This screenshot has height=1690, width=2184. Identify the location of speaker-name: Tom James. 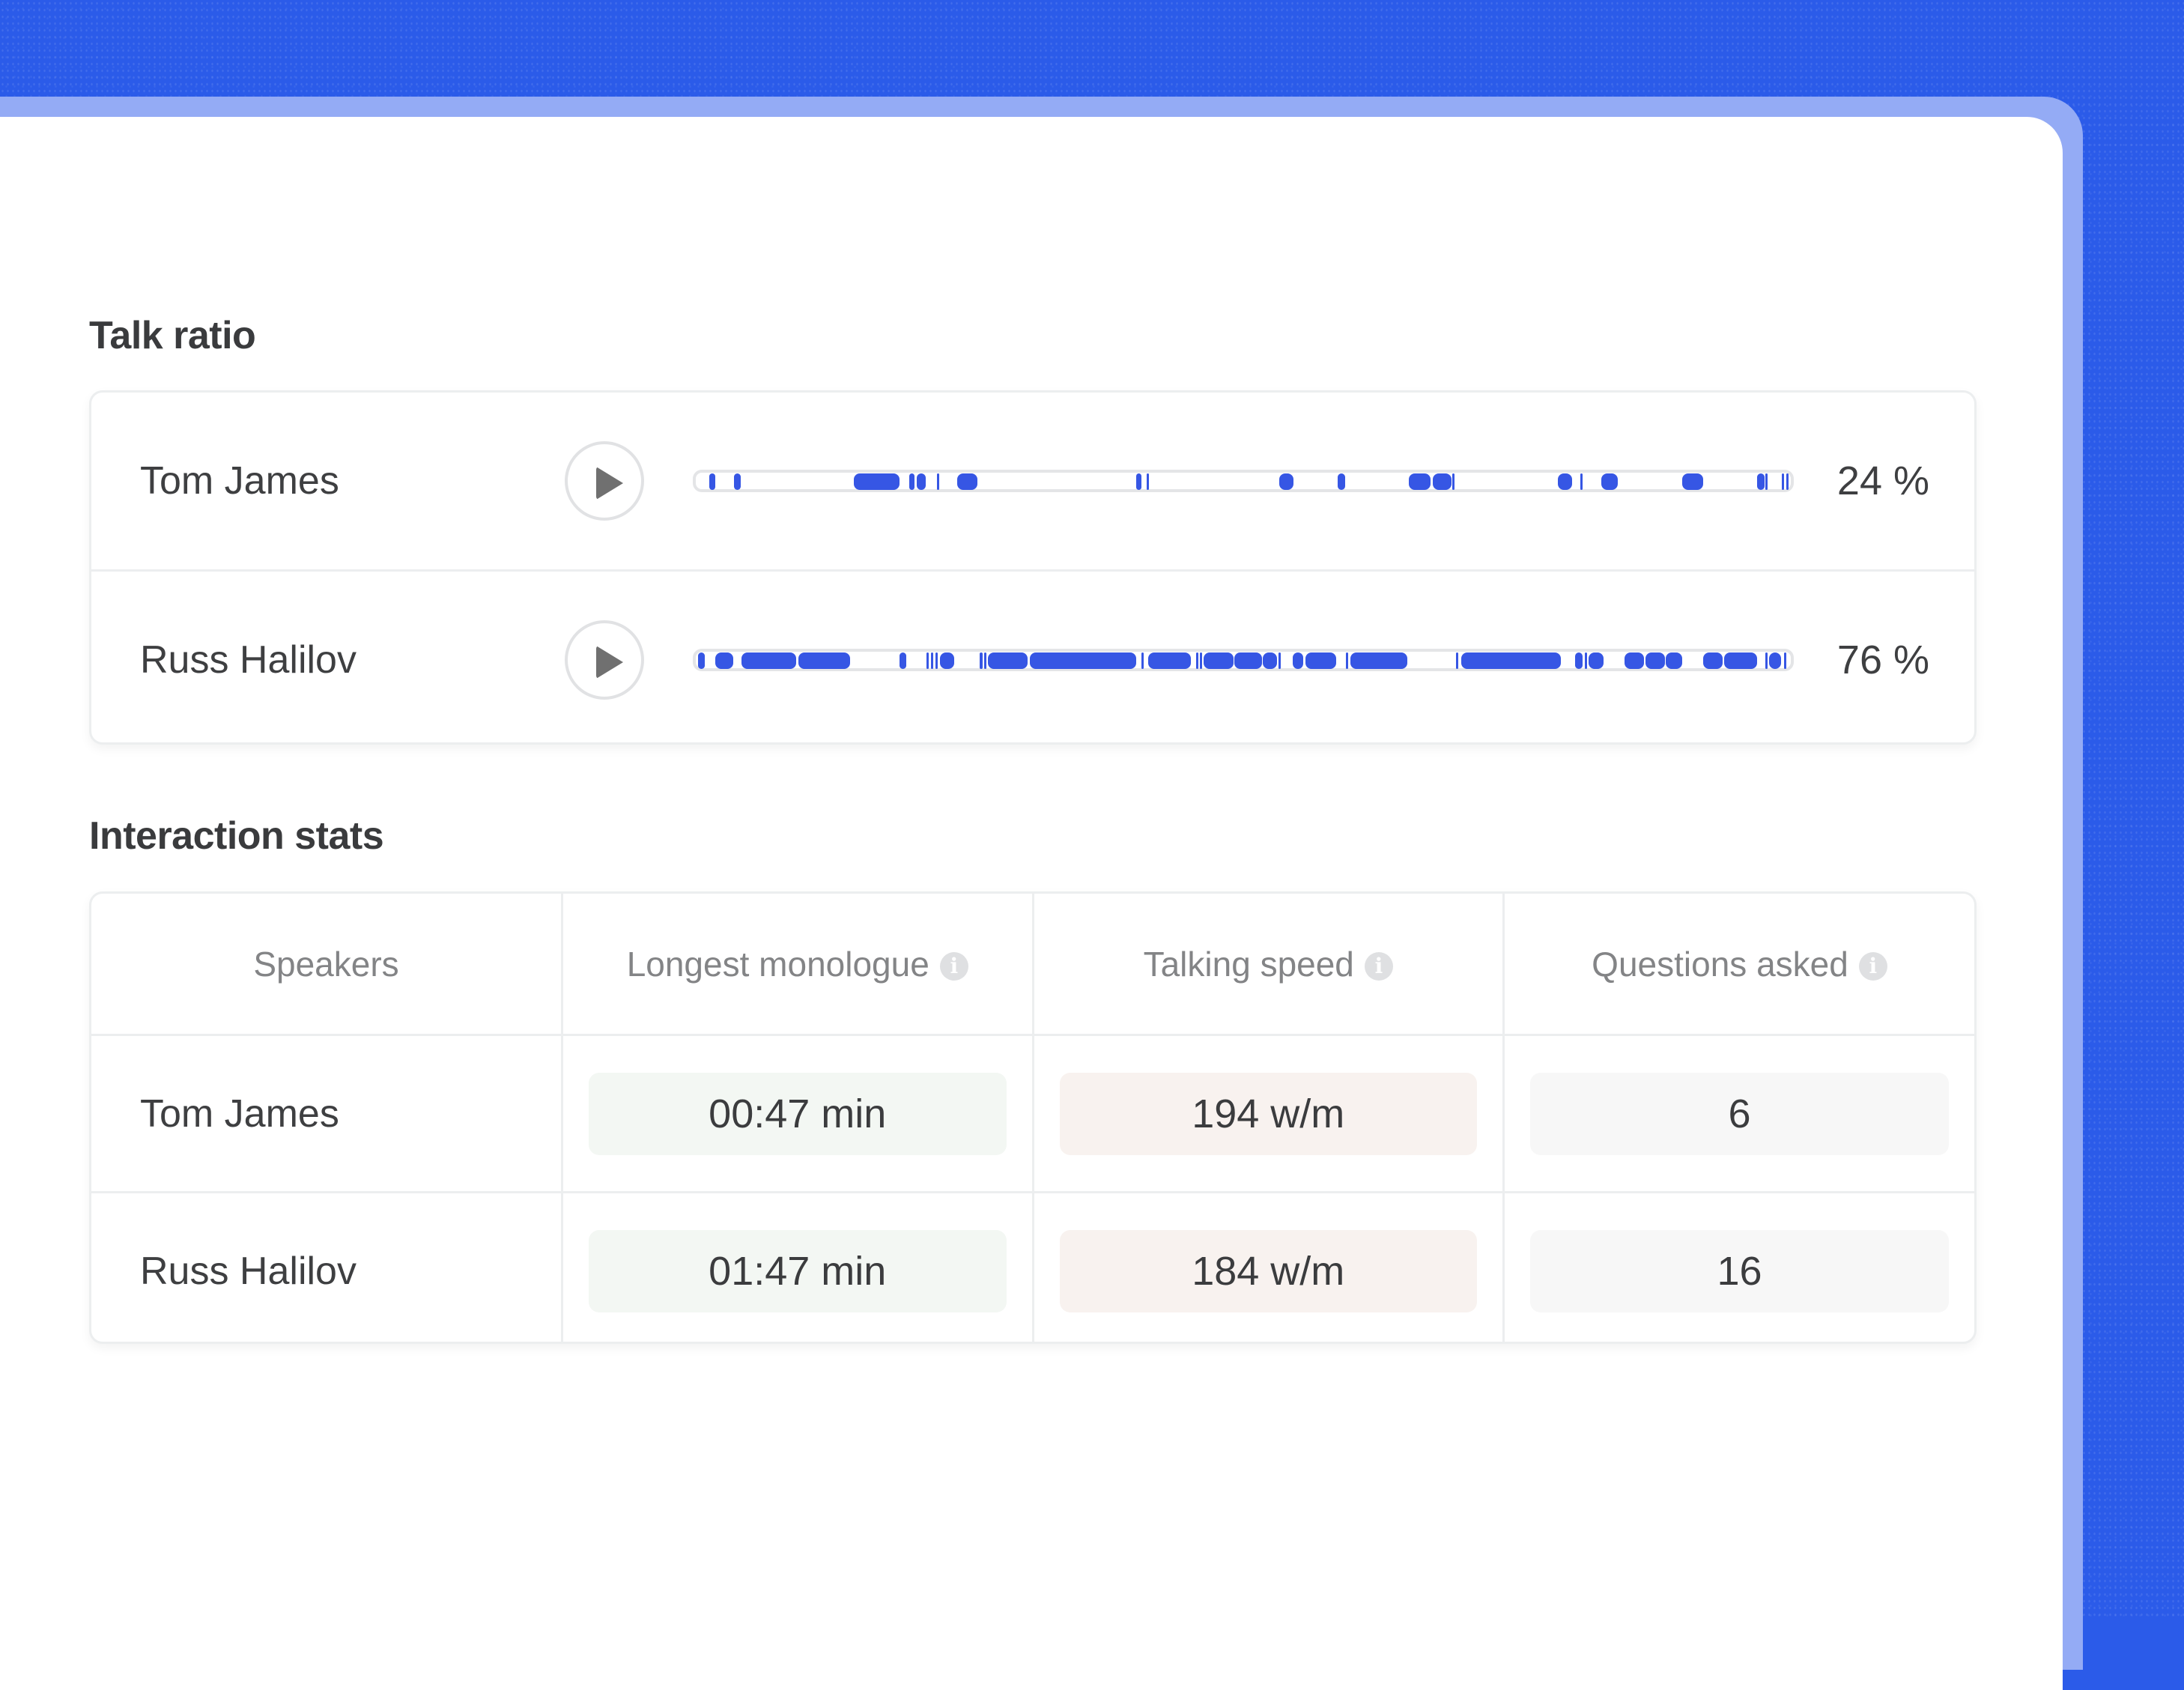
(239, 481).